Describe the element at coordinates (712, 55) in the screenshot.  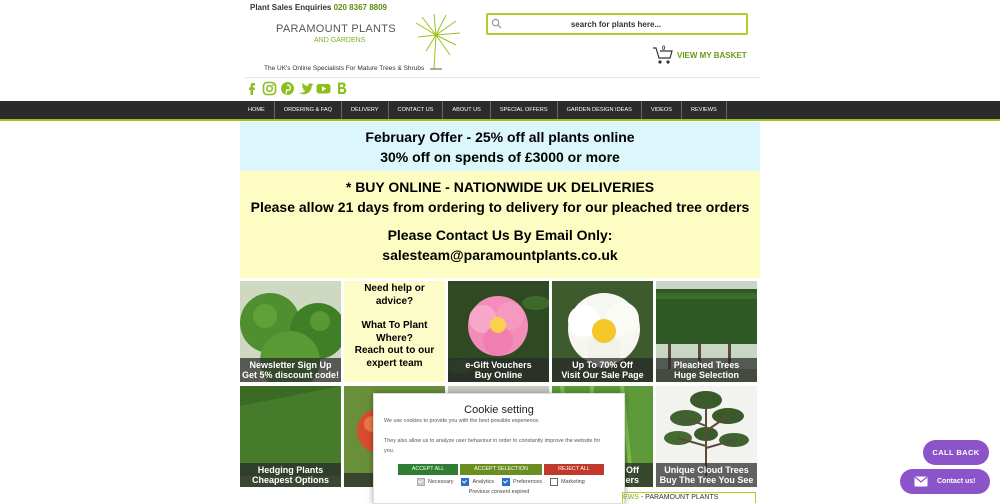
I see `basket-label: VIEW MY BASKET` at that location.